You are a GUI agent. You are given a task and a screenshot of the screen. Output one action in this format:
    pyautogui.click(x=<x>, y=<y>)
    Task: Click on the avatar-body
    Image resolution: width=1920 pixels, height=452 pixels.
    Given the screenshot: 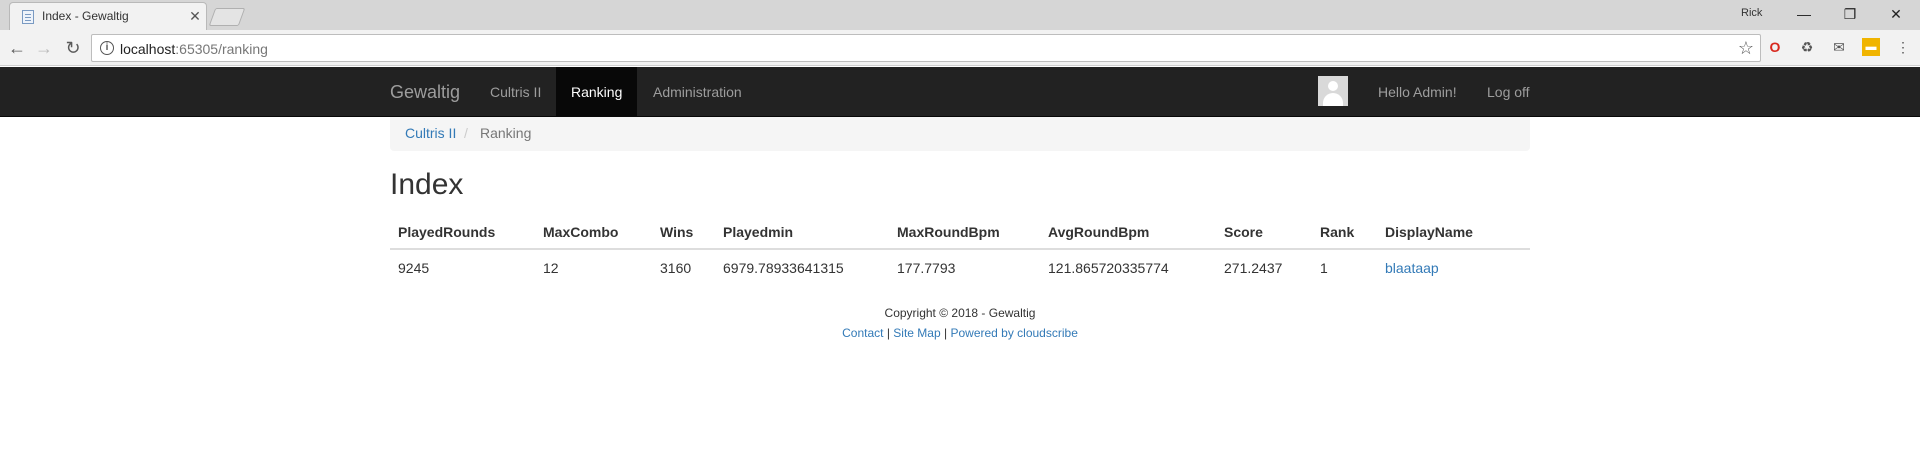 What is the action you would take?
    pyautogui.click(x=1333, y=99)
    